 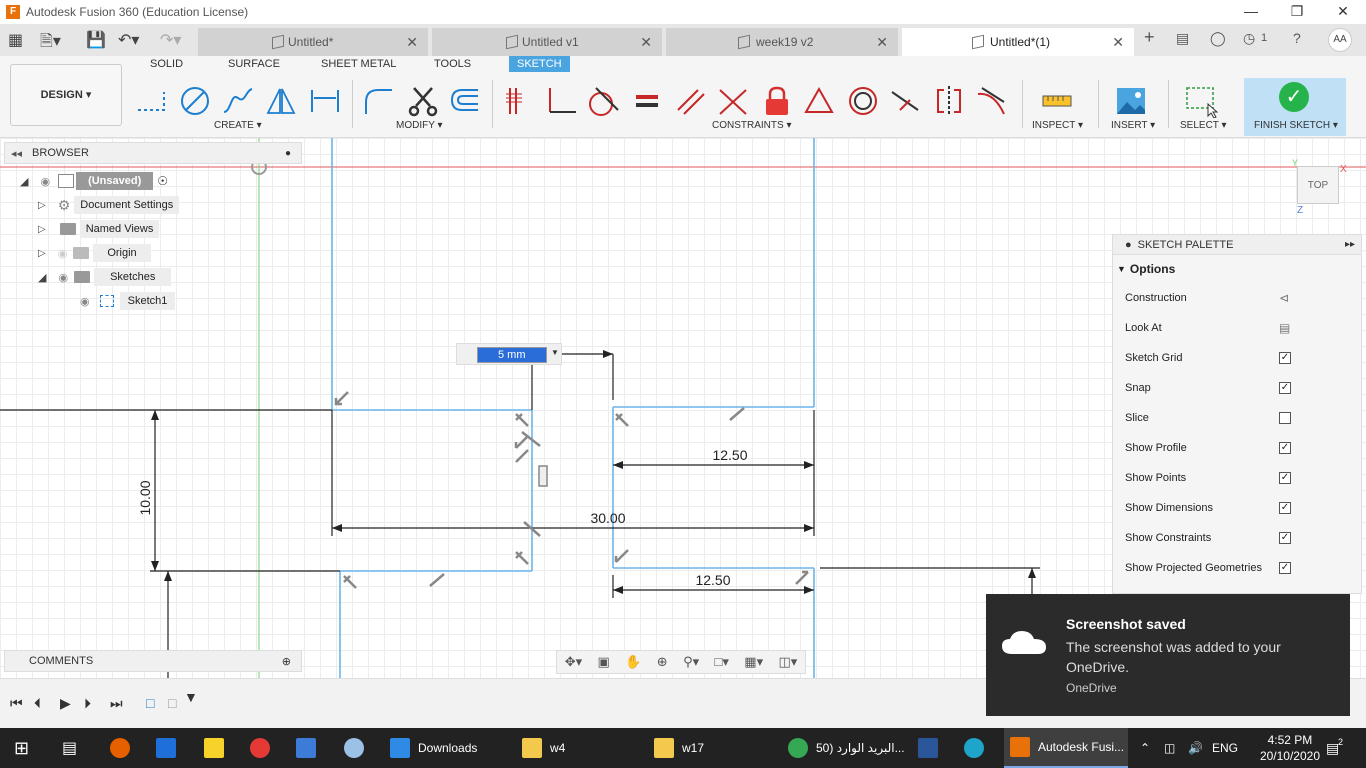 I want to click on midpoint-constraint-icon, so click(x=905, y=101).